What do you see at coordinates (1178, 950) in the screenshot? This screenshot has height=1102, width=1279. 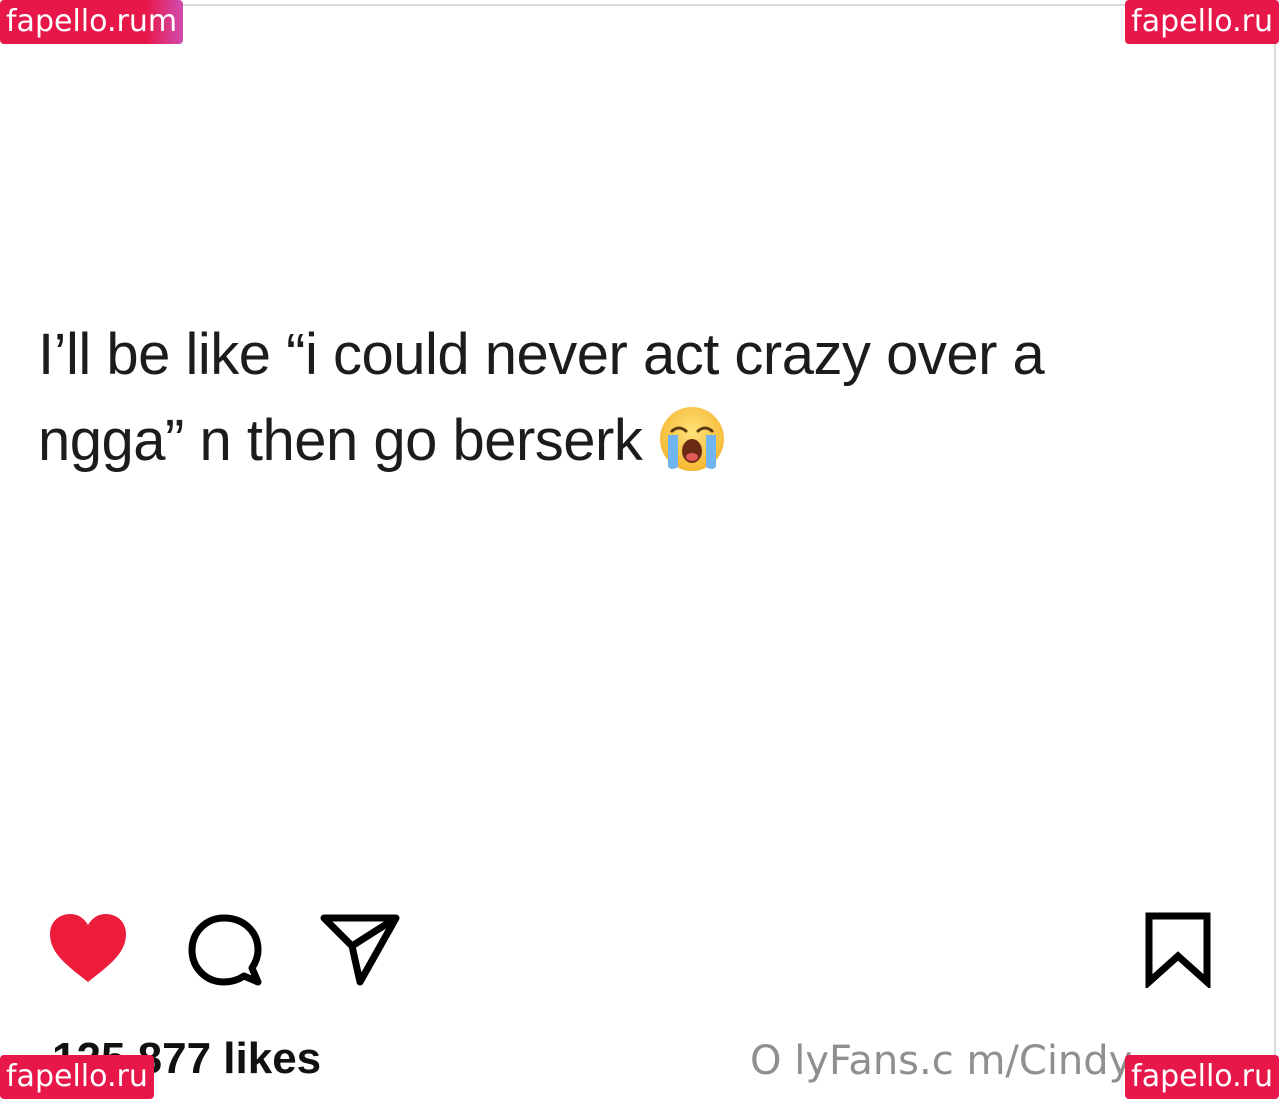 I see `bookmark-icon` at bounding box center [1178, 950].